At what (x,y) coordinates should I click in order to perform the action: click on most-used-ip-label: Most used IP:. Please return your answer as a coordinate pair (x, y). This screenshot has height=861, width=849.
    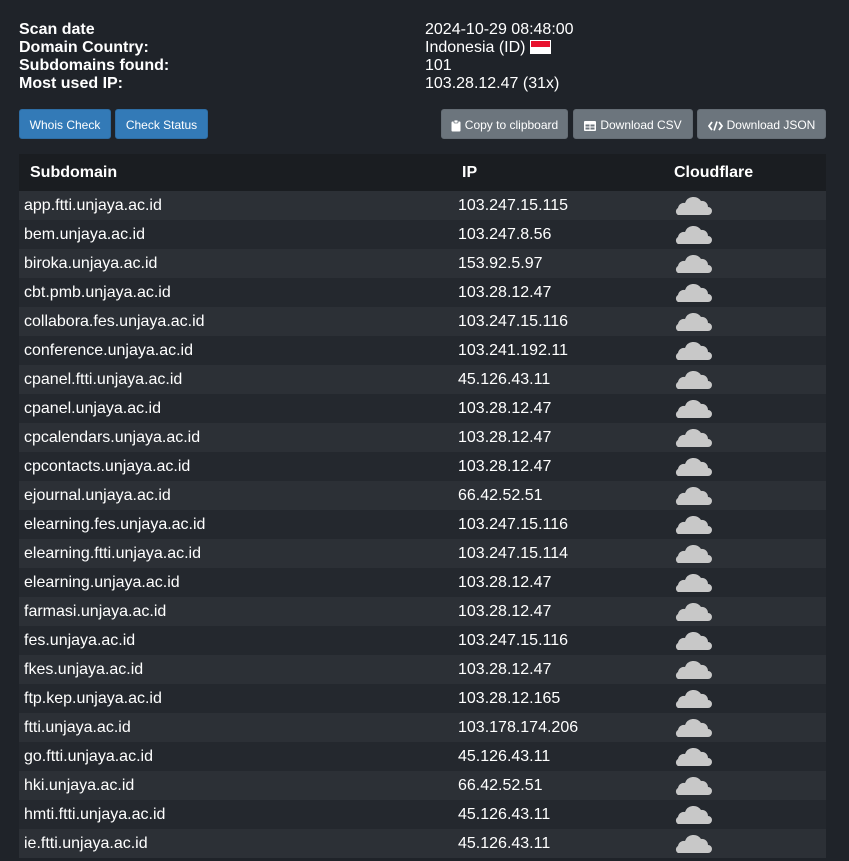
    Looking at the image, I should click on (71, 83).